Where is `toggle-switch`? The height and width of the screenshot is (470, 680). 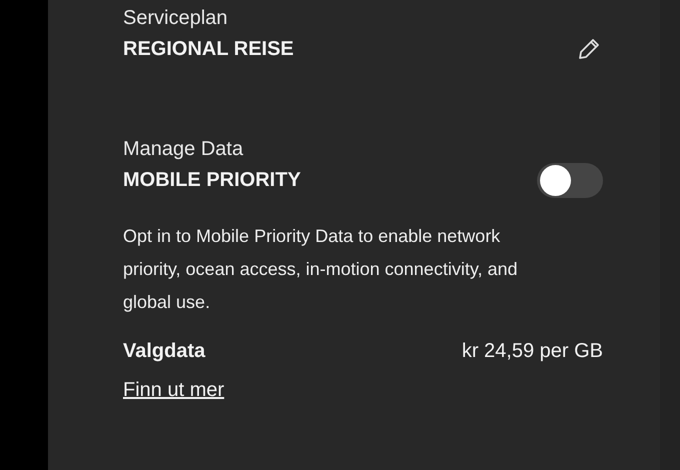 toggle-switch is located at coordinates (570, 180).